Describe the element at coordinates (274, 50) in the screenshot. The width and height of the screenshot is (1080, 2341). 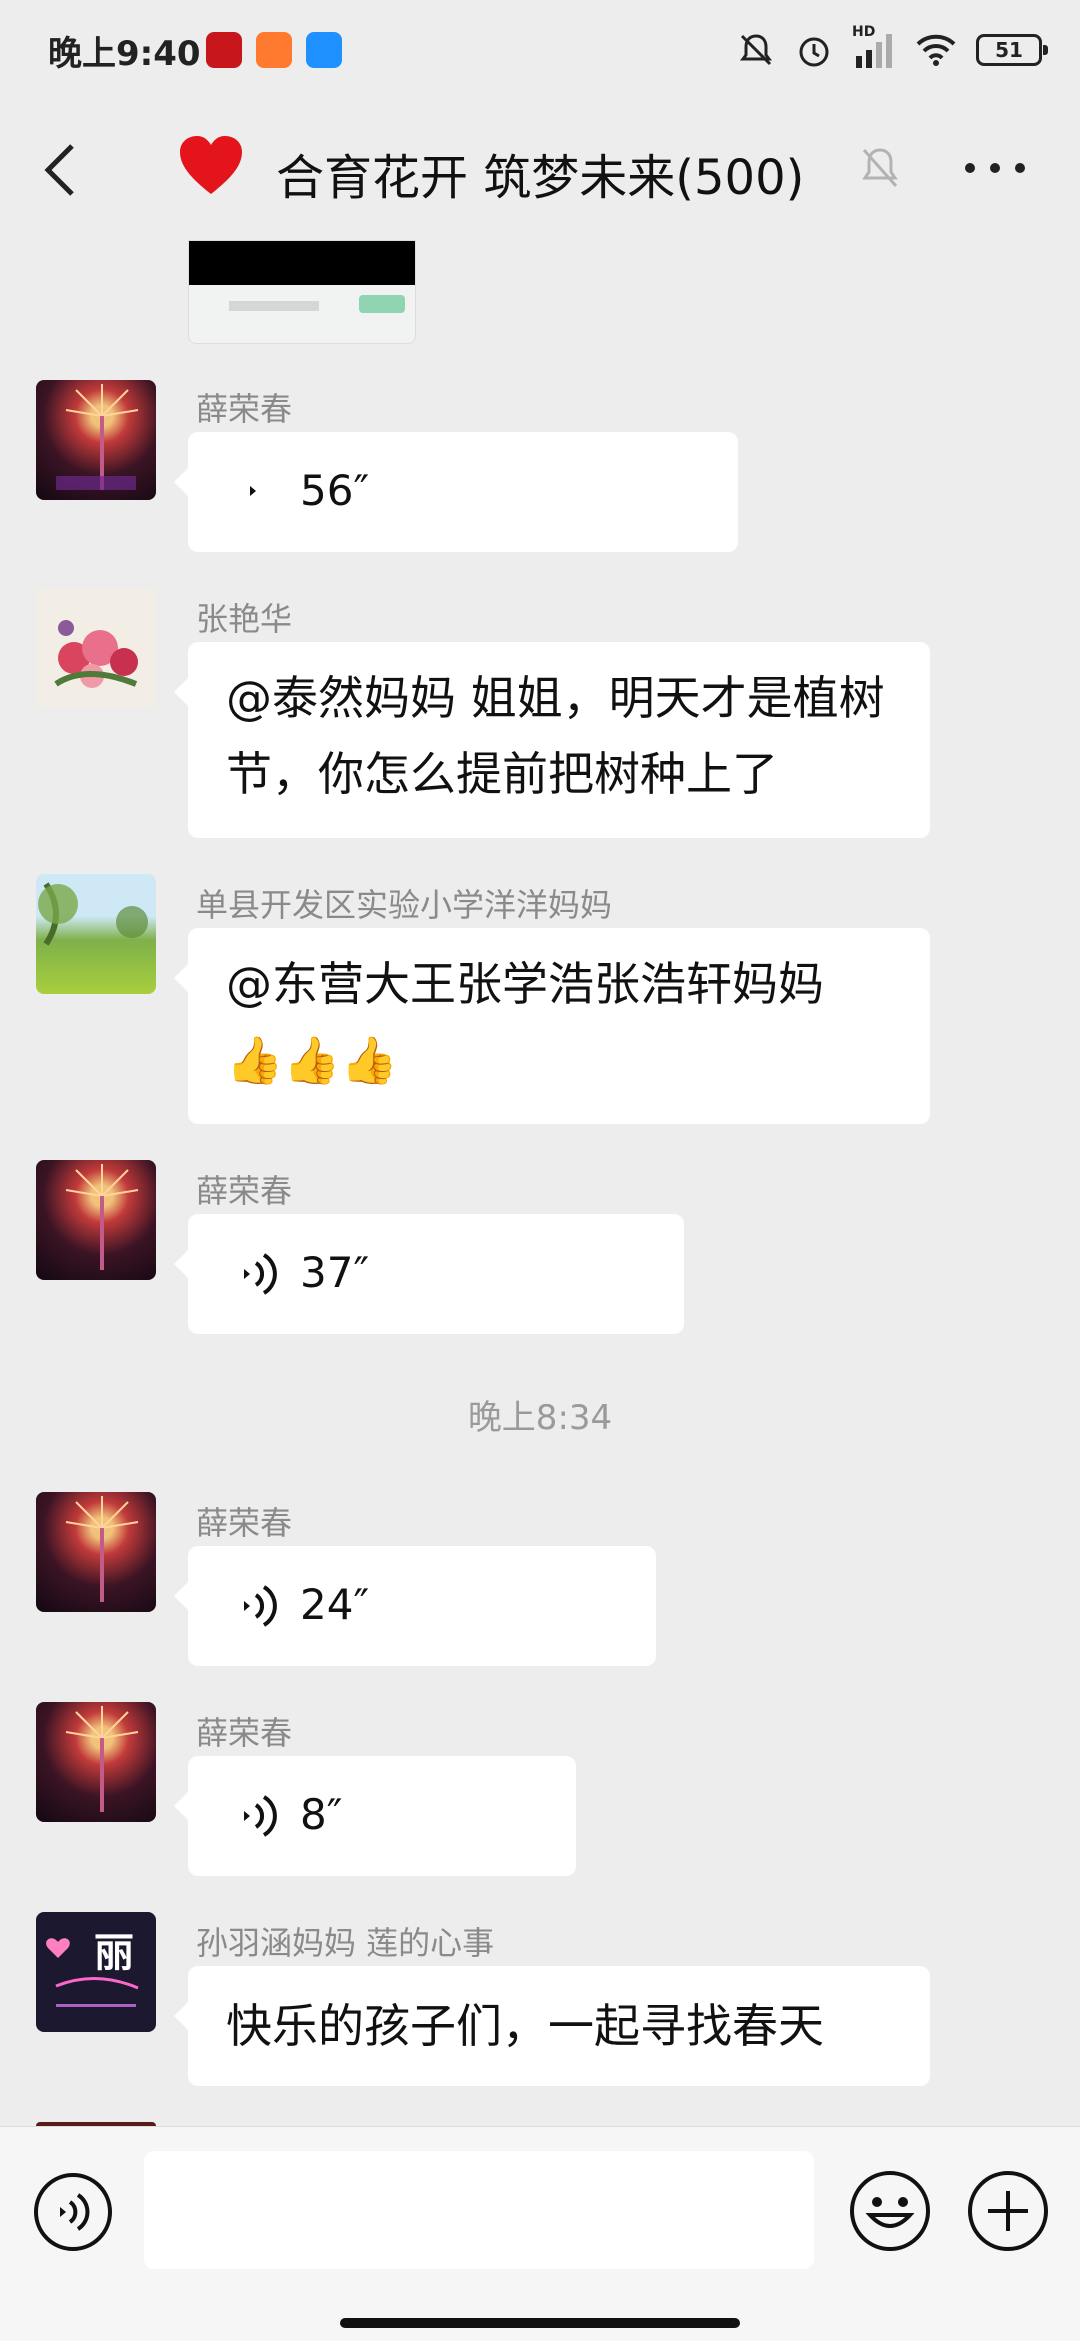
I see `shopping-app-icon` at that location.